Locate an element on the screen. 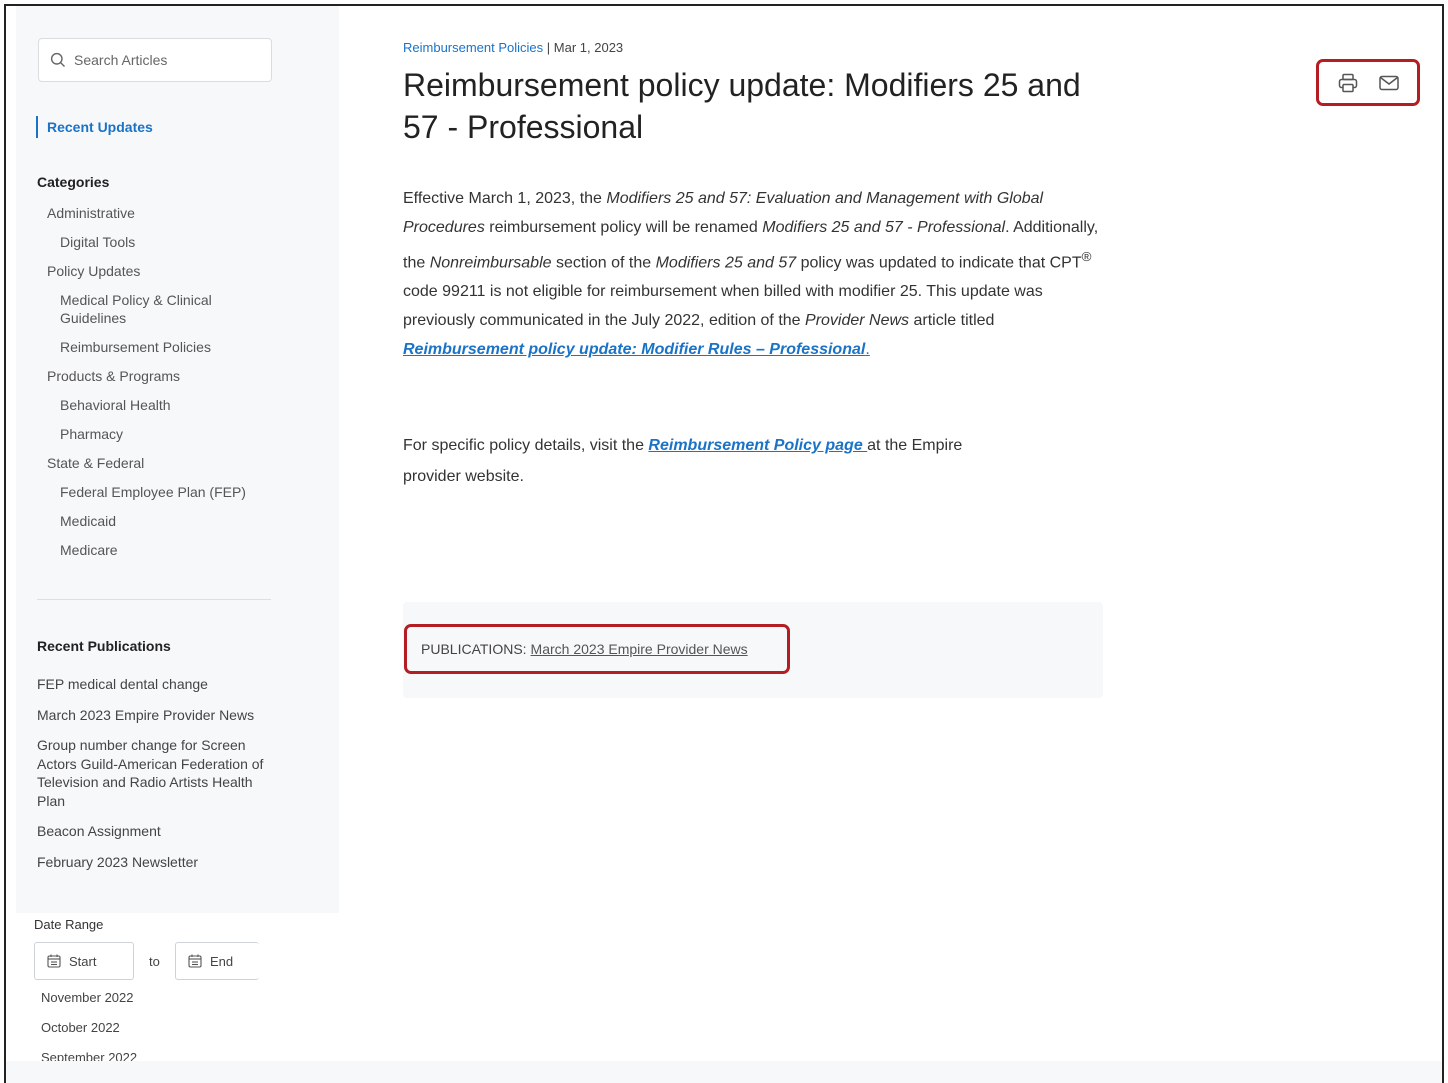 The width and height of the screenshot is (1448, 1083). date-end-input: End is located at coordinates (217, 961).